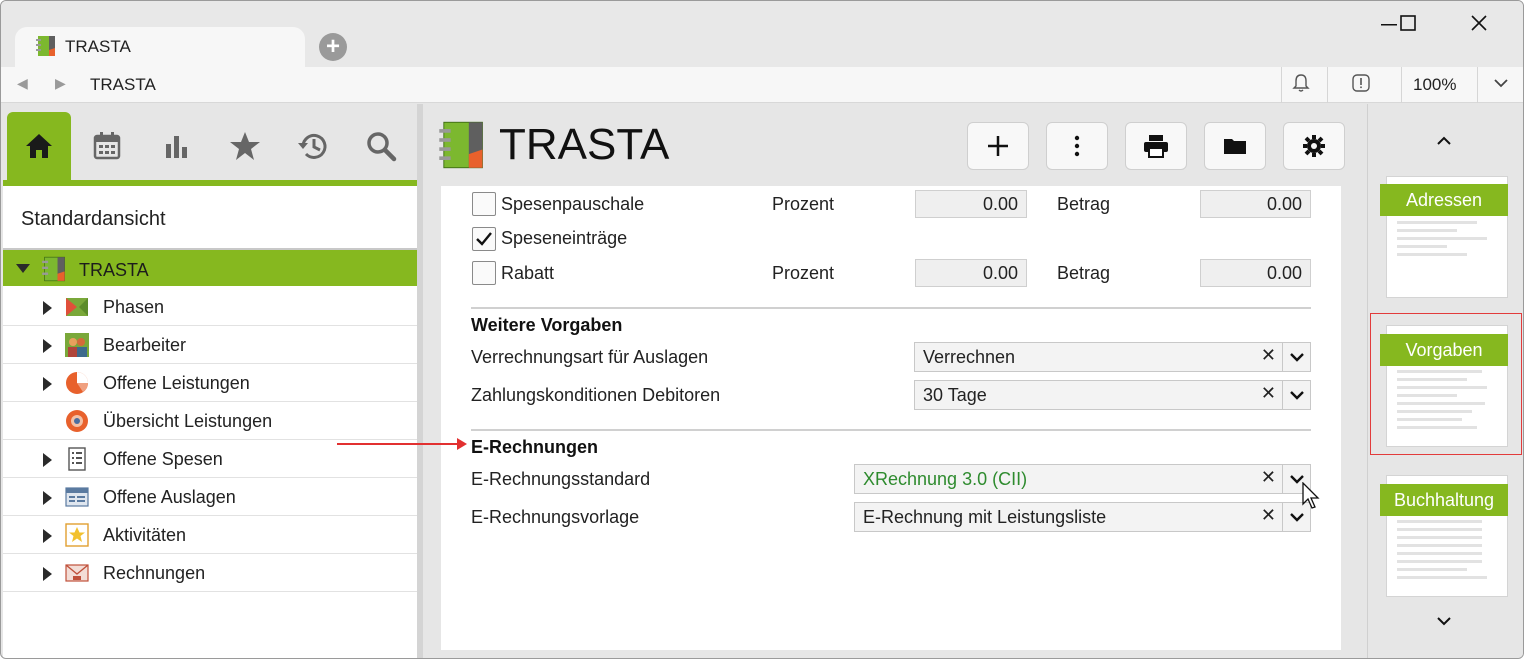  Describe the element at coordinates (398, 444) in the screenshot. I see `annotation-arrow` at that location.